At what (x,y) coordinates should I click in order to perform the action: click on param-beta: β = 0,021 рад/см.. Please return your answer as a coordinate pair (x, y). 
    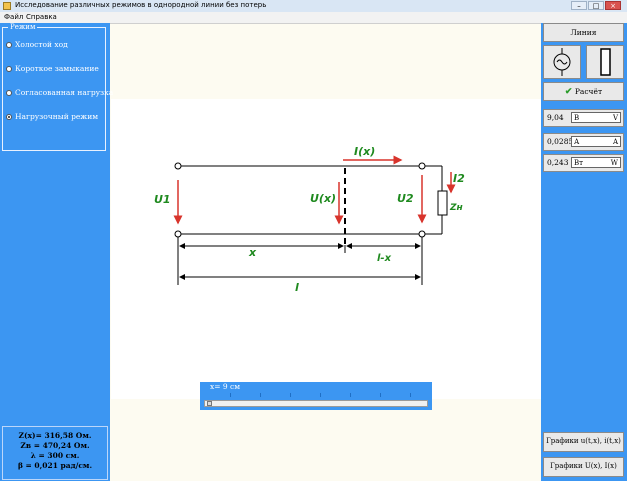
    Looking at the image, I should click on (55, 465).